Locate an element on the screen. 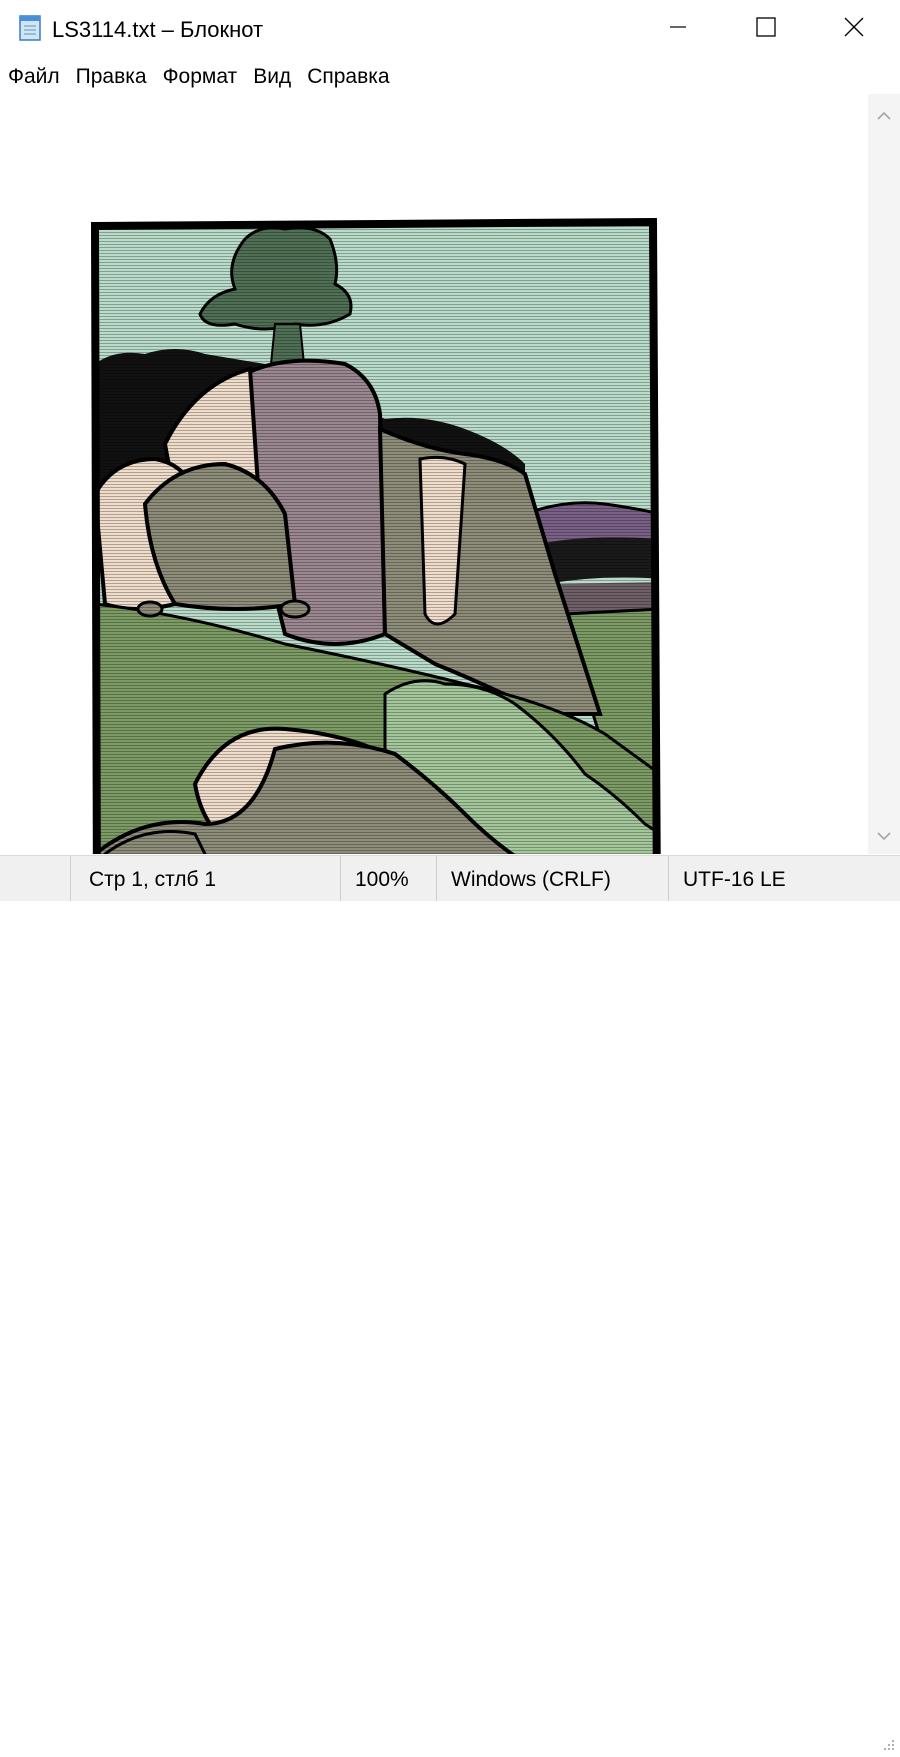  minimize-button is located at coordinates (678, 29).